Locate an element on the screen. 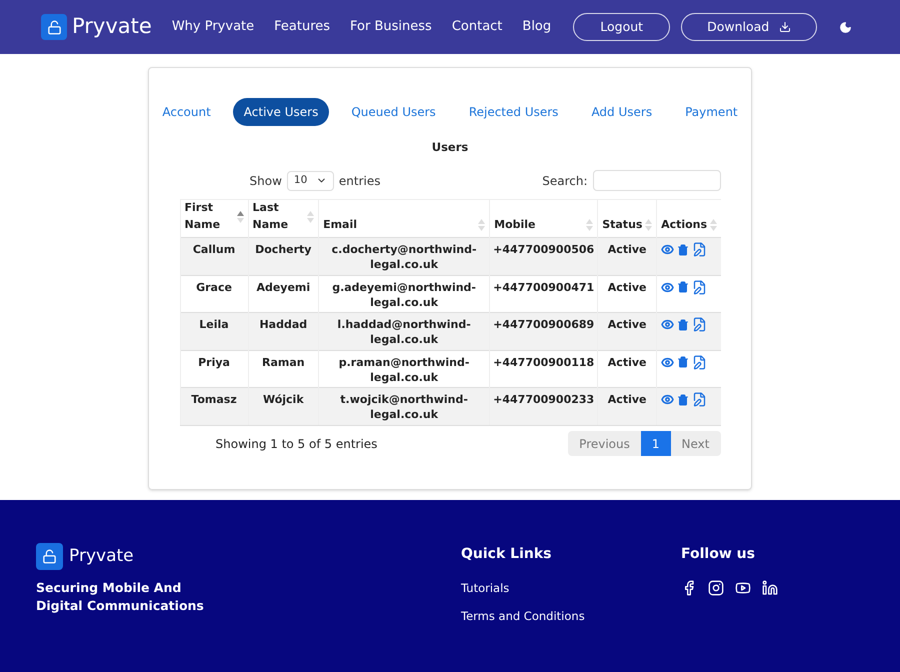 The width and height of the screenshot is (900, 672). tagline: Securing Mobile And is located at coordinates (109, 588).